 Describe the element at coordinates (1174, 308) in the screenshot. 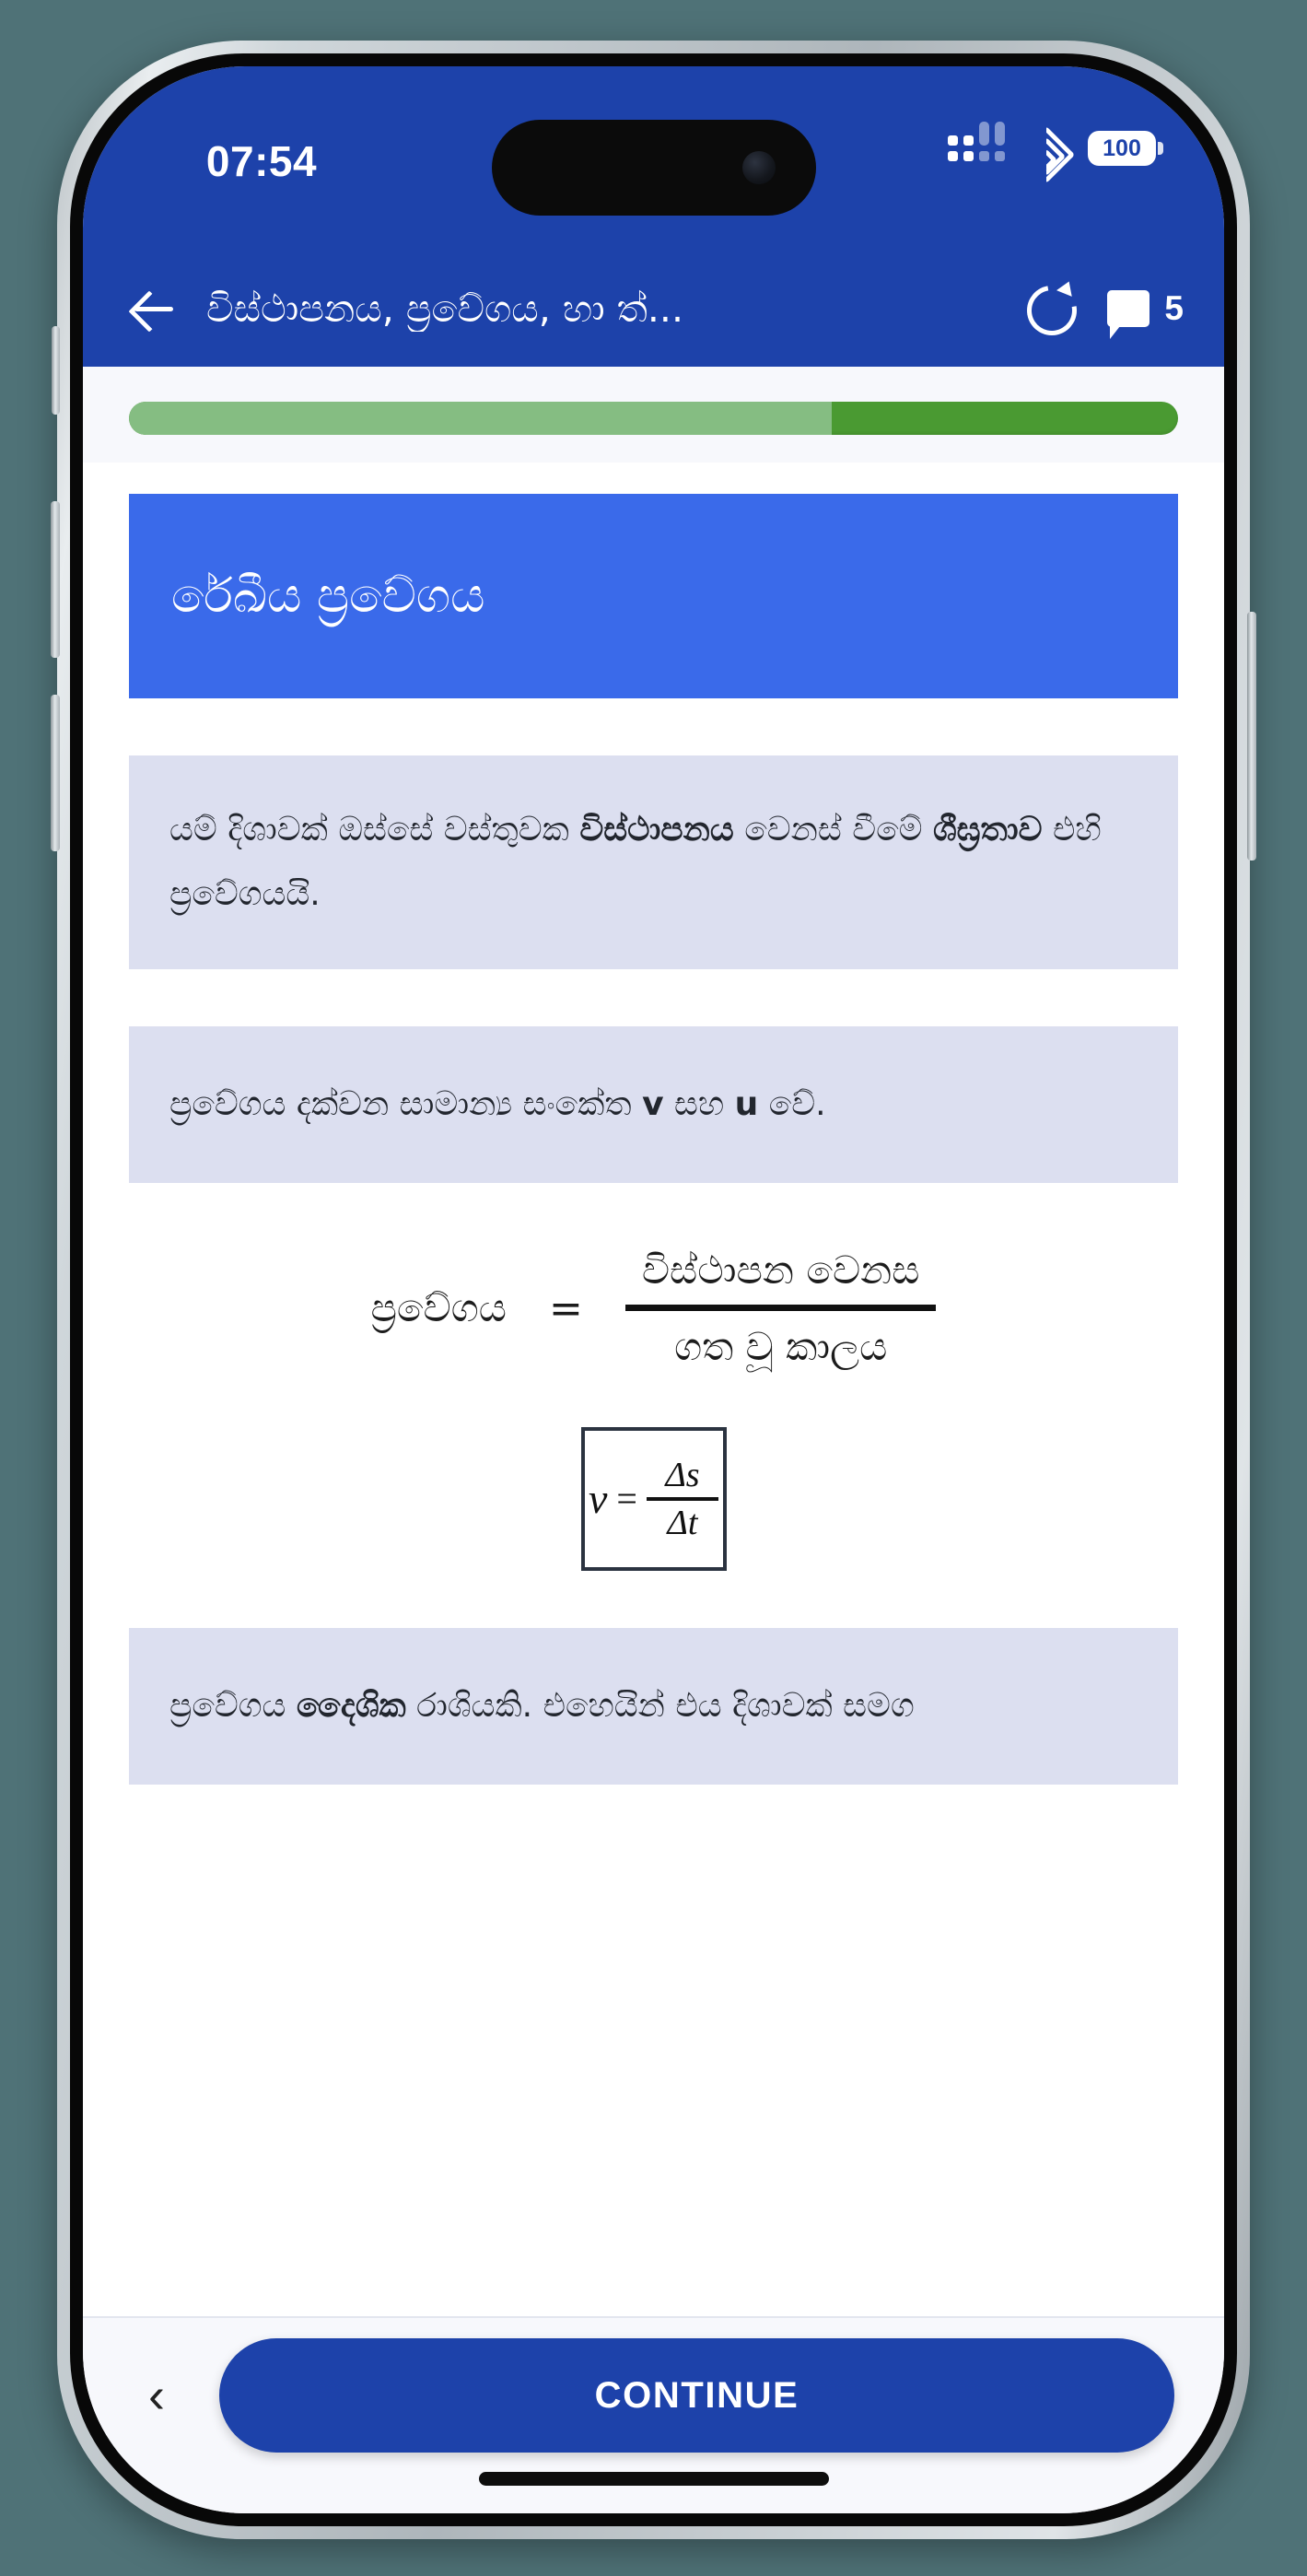

I see `comment-count: 5` at that location.